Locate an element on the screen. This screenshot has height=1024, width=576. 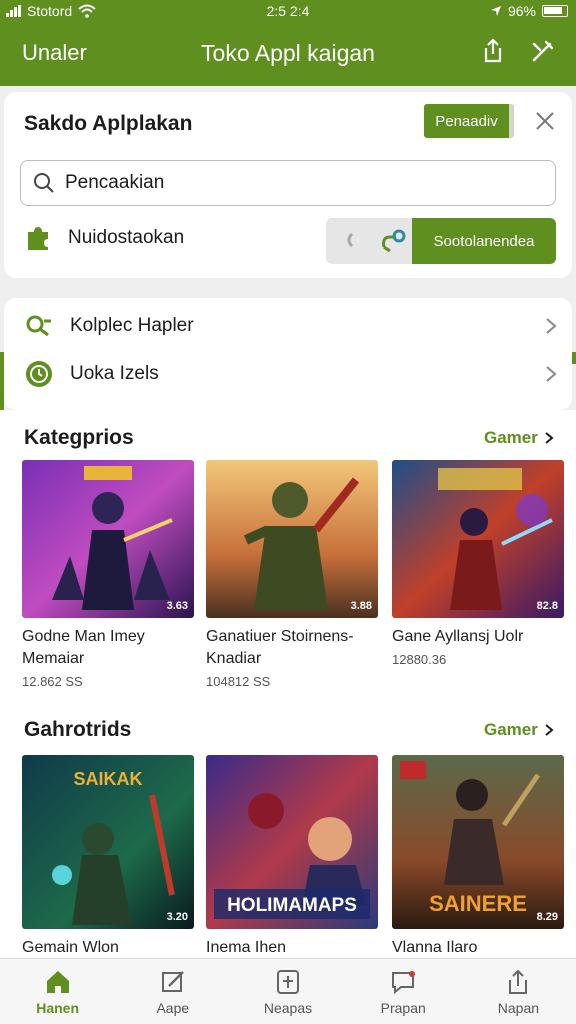
nav-item-chat: Prapan is located at coordinates (403, 991).